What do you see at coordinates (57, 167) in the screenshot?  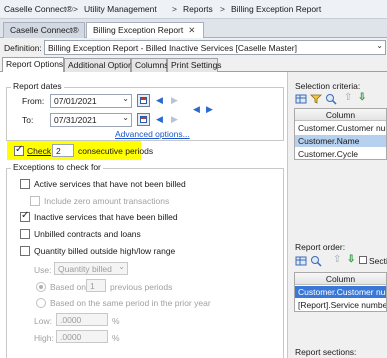 I see `exceptions-title: Exceptions to check for` at bounding box center [57, 167].